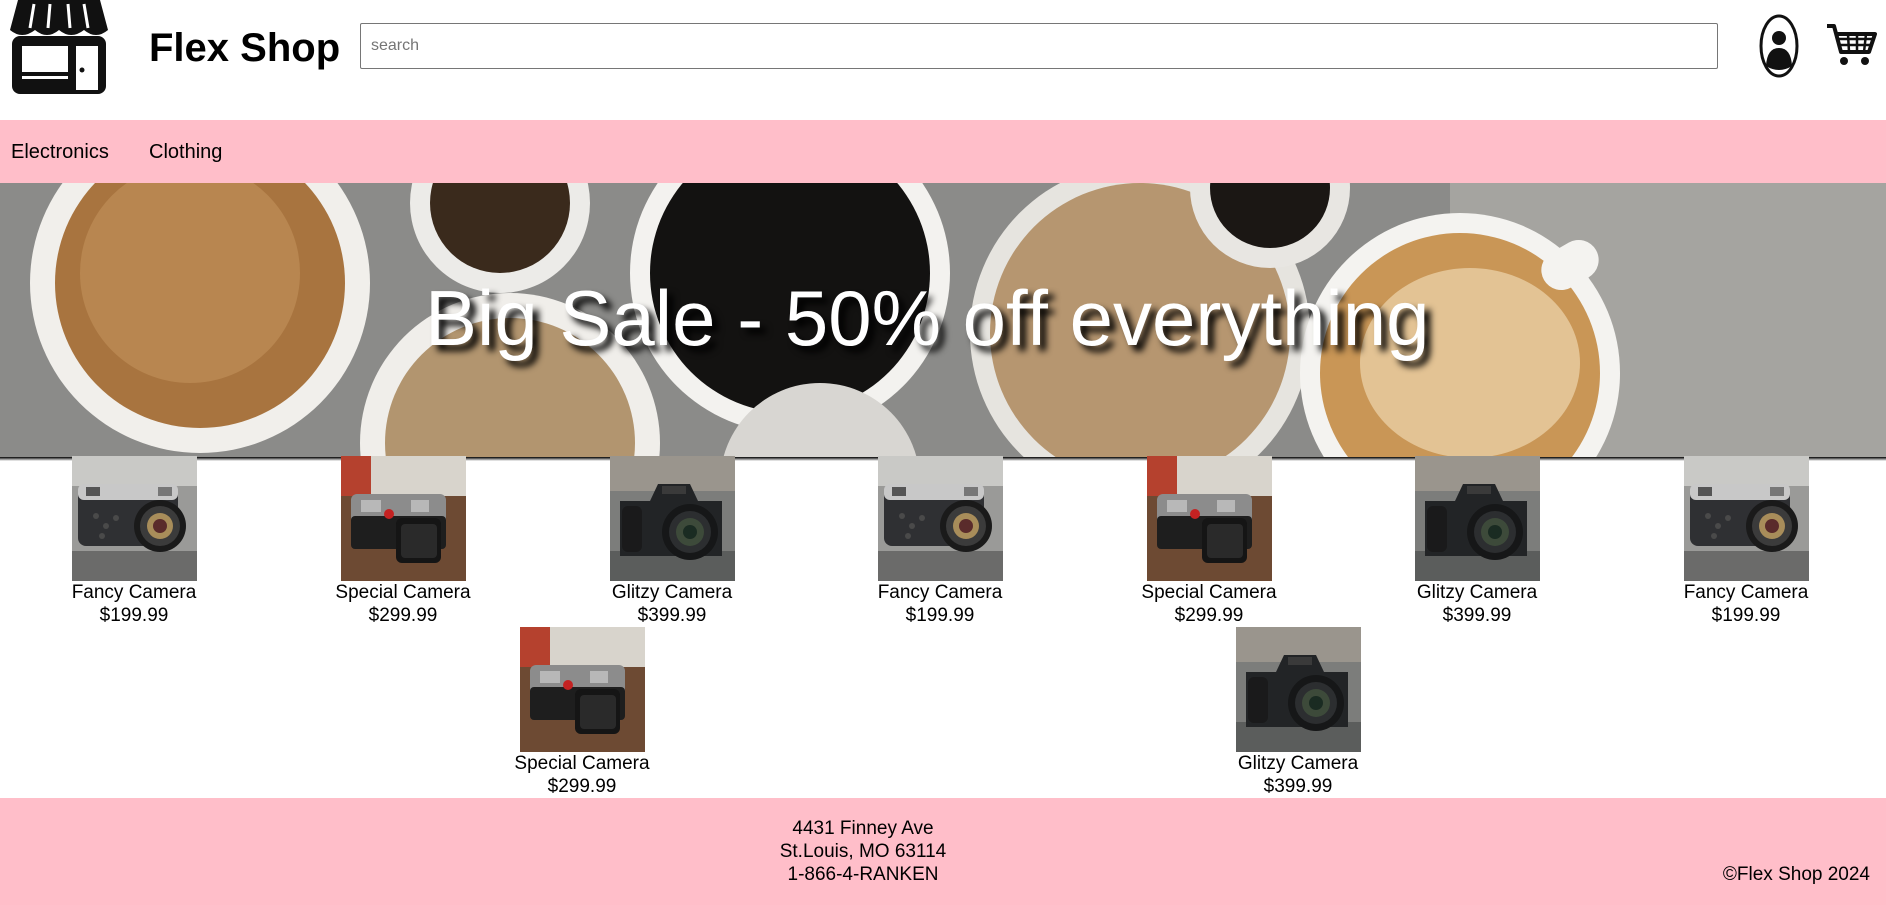 This screenshot has height=905, width=1886. Describe the element at coordinates (59, 48) in the screenshot. I see `store-logo-icon` at that location.